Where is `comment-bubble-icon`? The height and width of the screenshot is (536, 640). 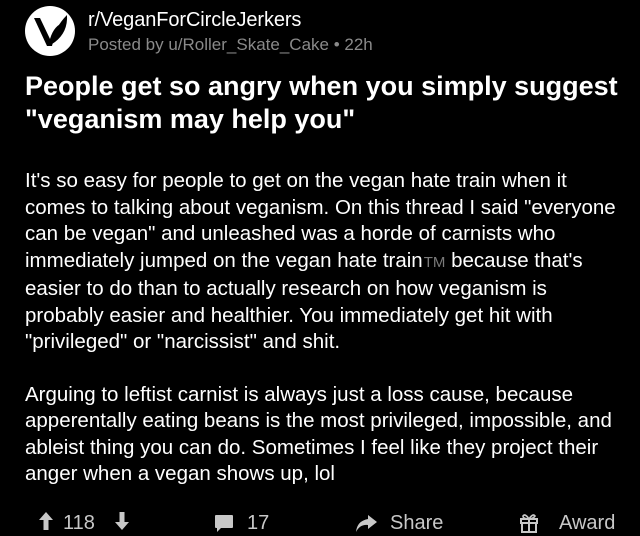
comment-bubble-icon is located at coordinates (224, 523).